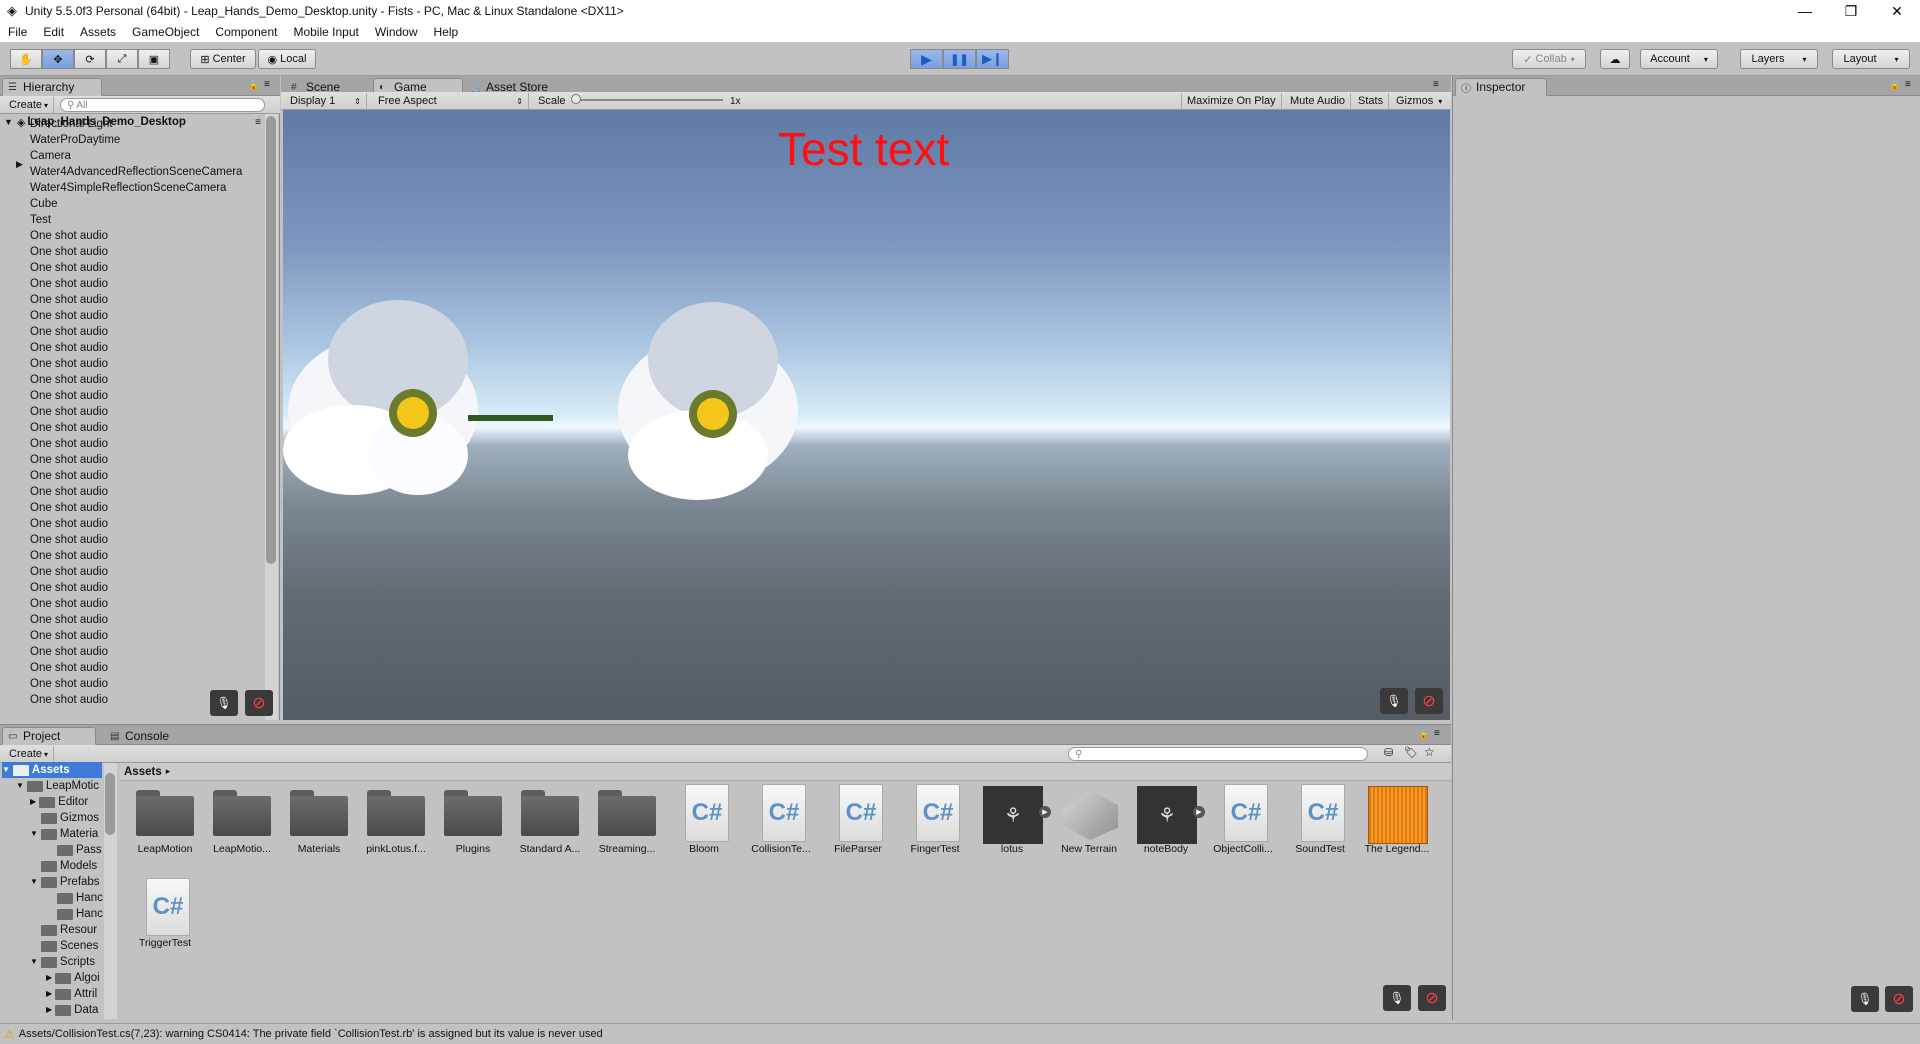 Image resolution: width=1920 pixels, height=1044 pixels. I want to click on tab-hierarchy: ☰ Hierarchy, so click(52, 87).